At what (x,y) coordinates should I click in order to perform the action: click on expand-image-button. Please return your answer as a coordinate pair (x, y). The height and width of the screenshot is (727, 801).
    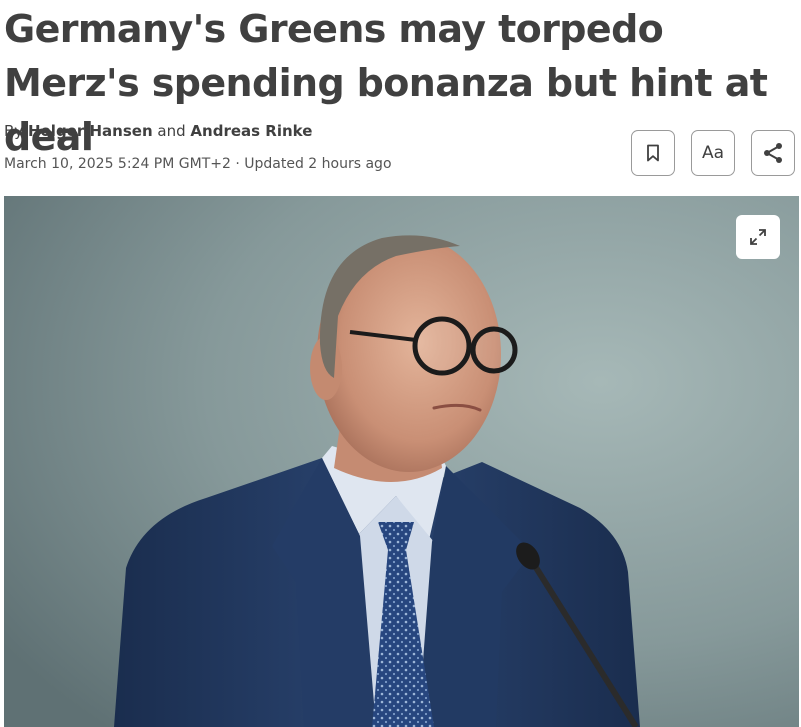
    Looking at the image, I should click on (758, 237).